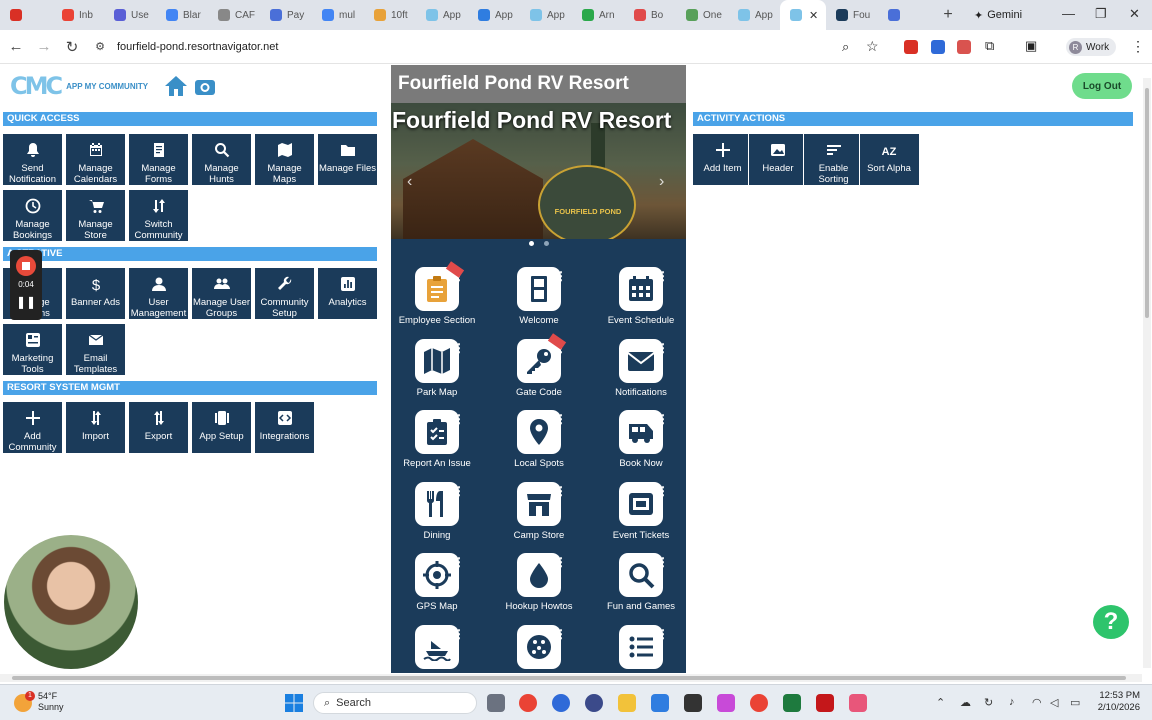 Image resolution: width=1152 pixels, height=720 pixels. What do you see at coordinates (539, 370) in the screenshot?
I see `app-tile: Gate Code⋮` at bounding box center [539, 370].